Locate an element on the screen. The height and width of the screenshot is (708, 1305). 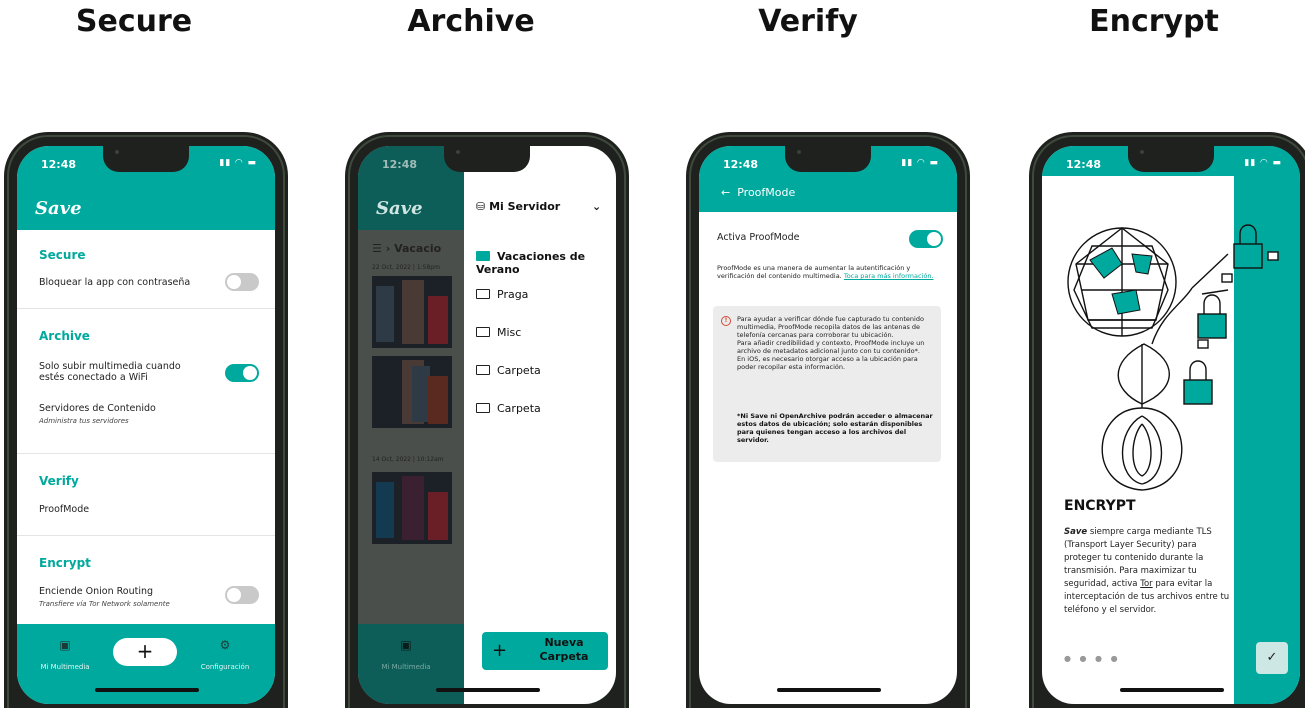
server-icon: ⛁ is located at coordinates (481, 206).